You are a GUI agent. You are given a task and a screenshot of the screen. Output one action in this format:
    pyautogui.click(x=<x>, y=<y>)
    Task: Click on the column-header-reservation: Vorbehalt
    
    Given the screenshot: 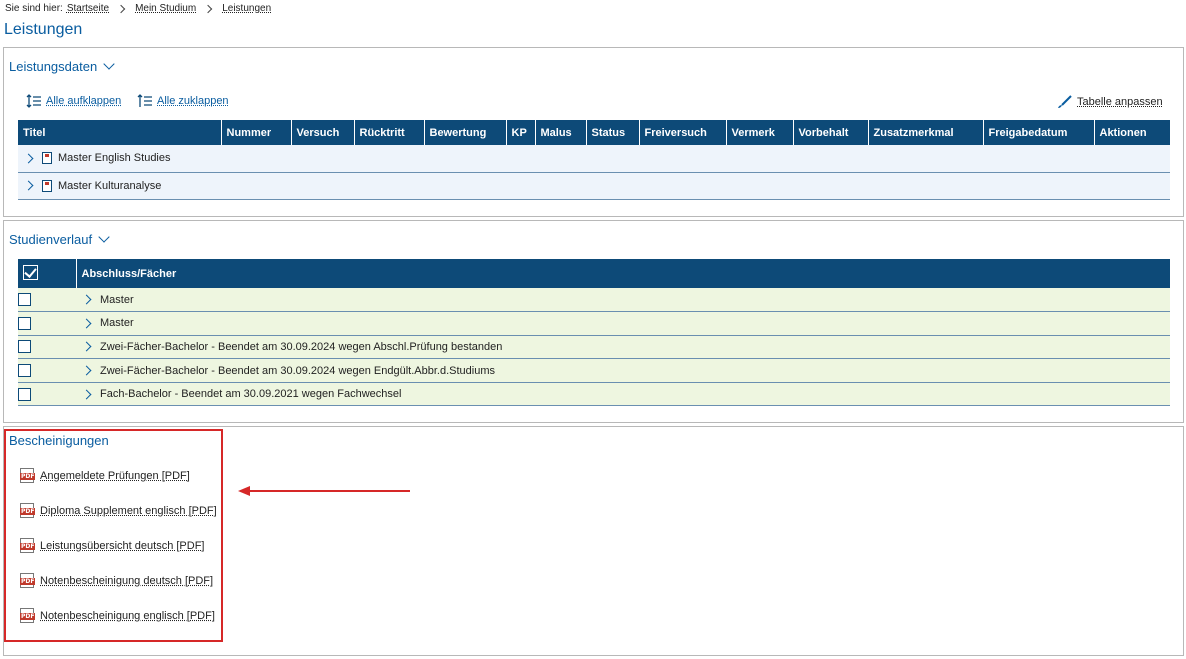 What is the action you would take?
    pyautogui.click(x=830, y=132)
    